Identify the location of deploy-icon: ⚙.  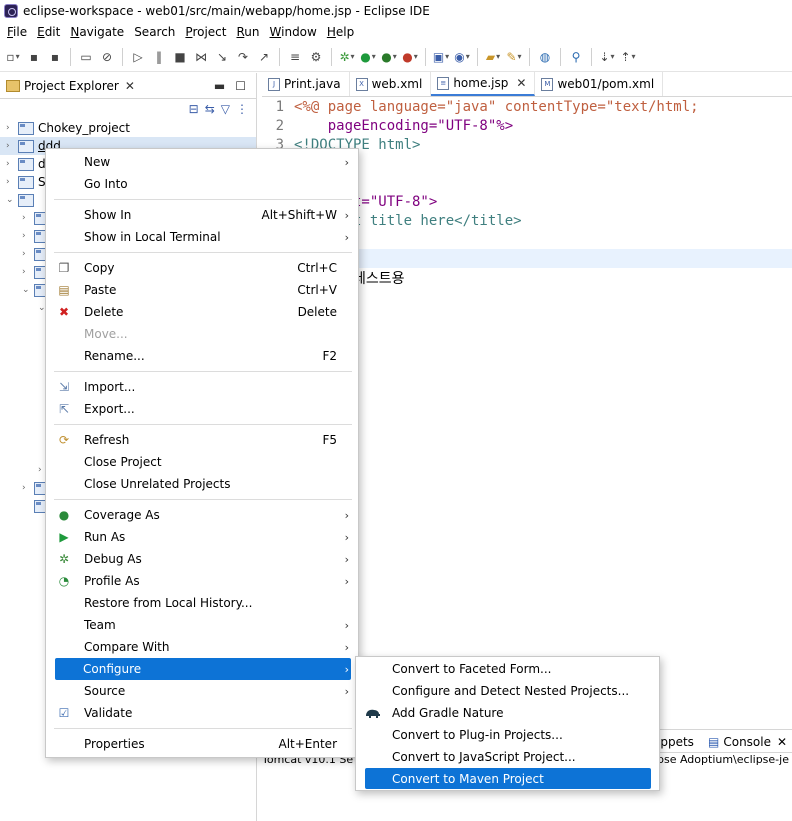
(316, 57).